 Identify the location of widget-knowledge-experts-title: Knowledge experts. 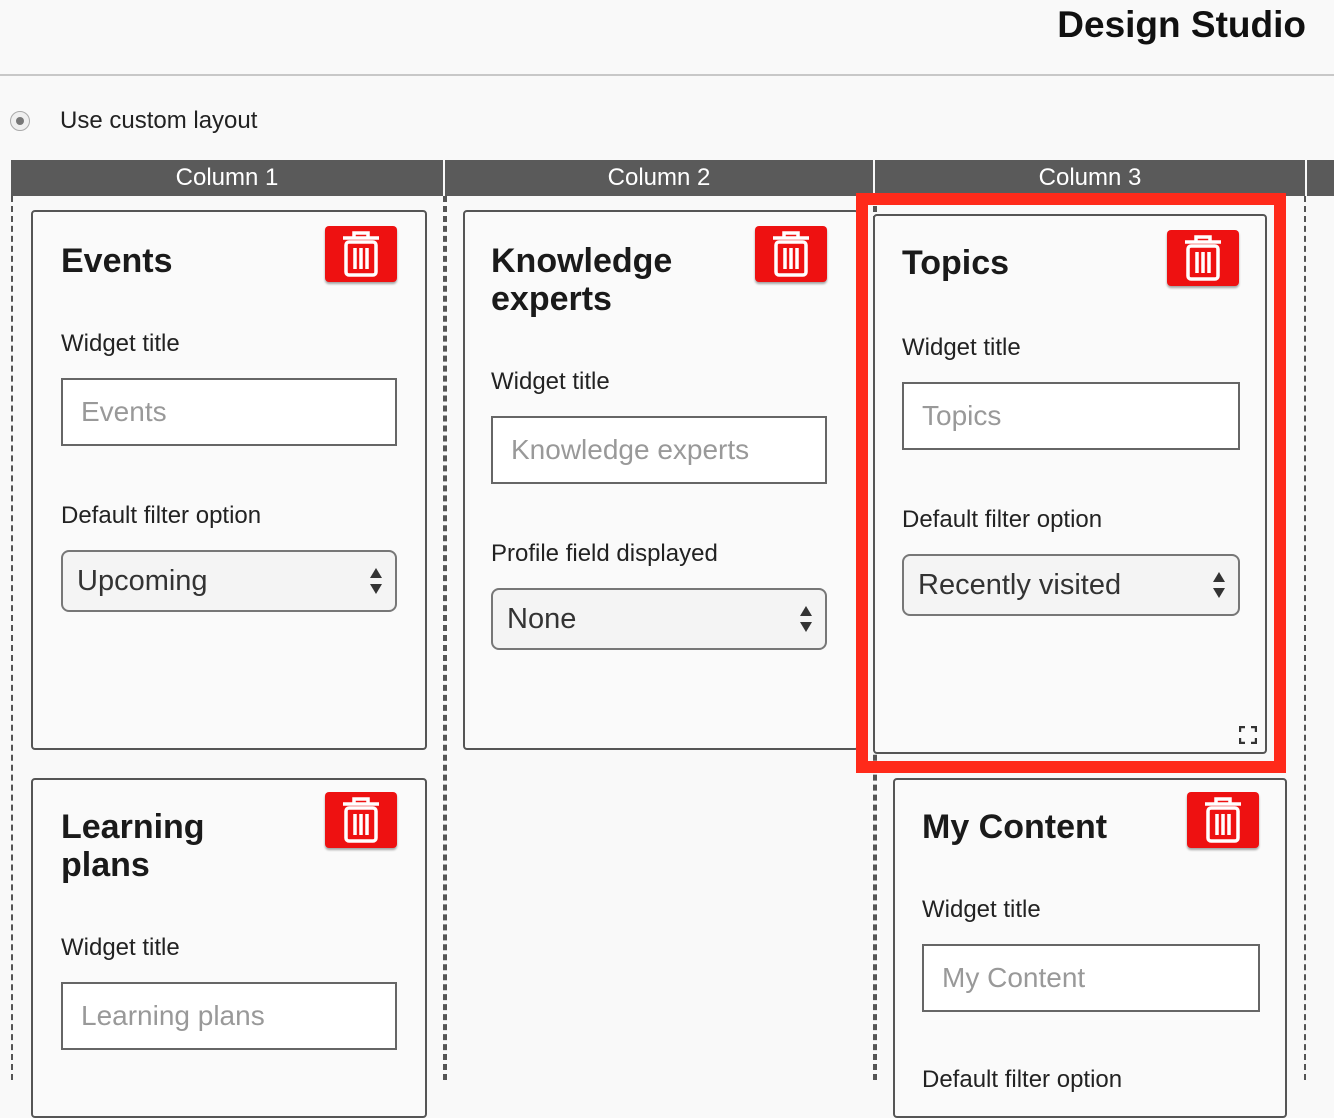
(581, 280).